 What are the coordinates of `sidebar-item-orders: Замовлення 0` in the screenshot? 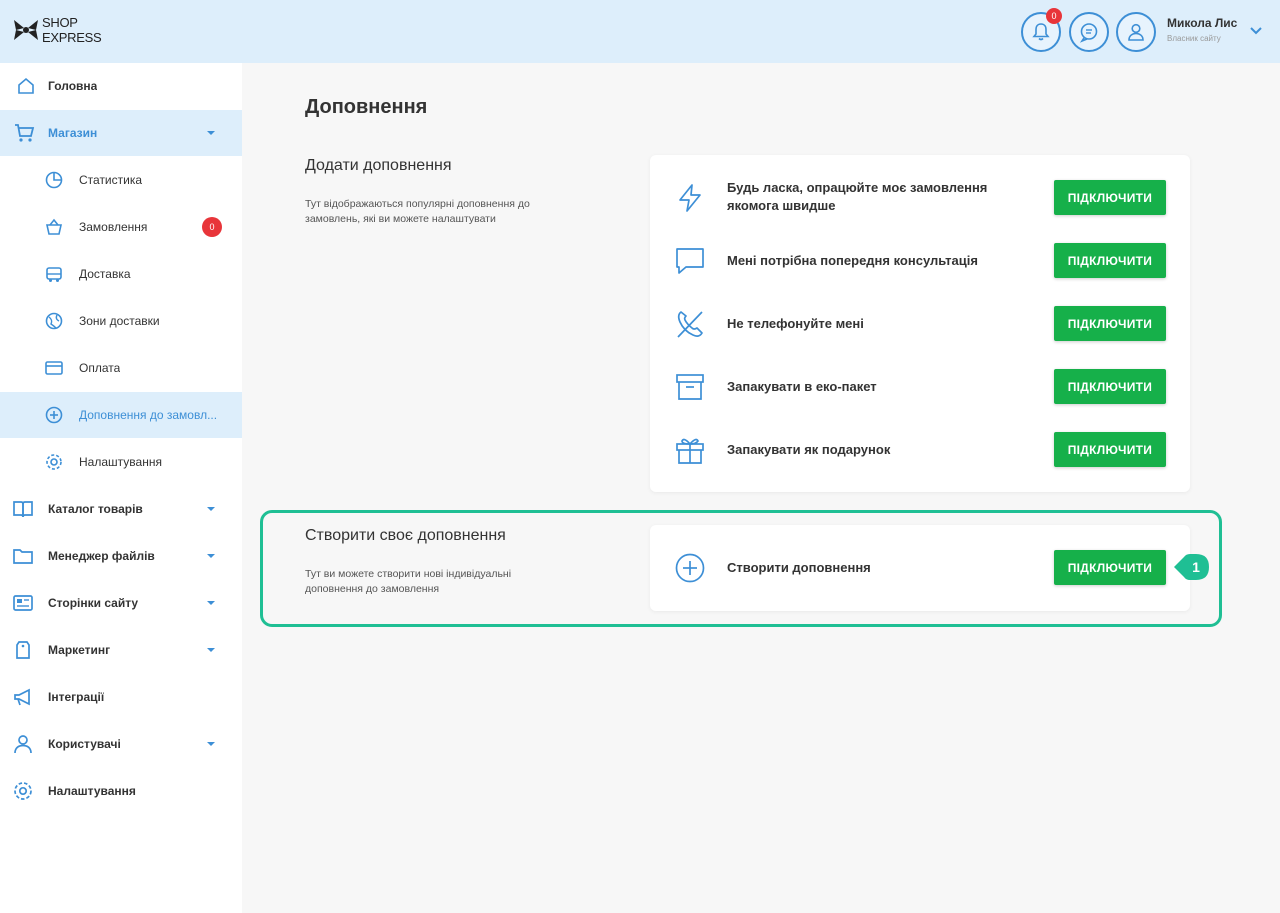 It's located at (121, 227).